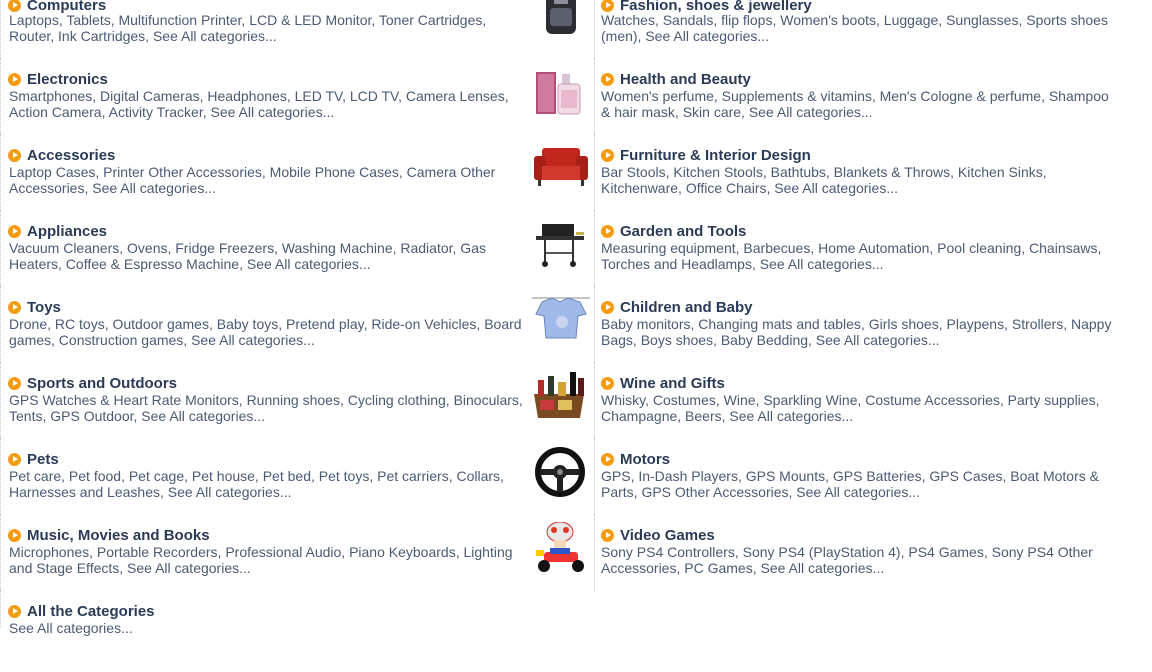 This screenshot has width=1152, height=672. Describe the element at coordinates (561, 322) in the screenshot. I see `baby-tshirt-image` at that location.